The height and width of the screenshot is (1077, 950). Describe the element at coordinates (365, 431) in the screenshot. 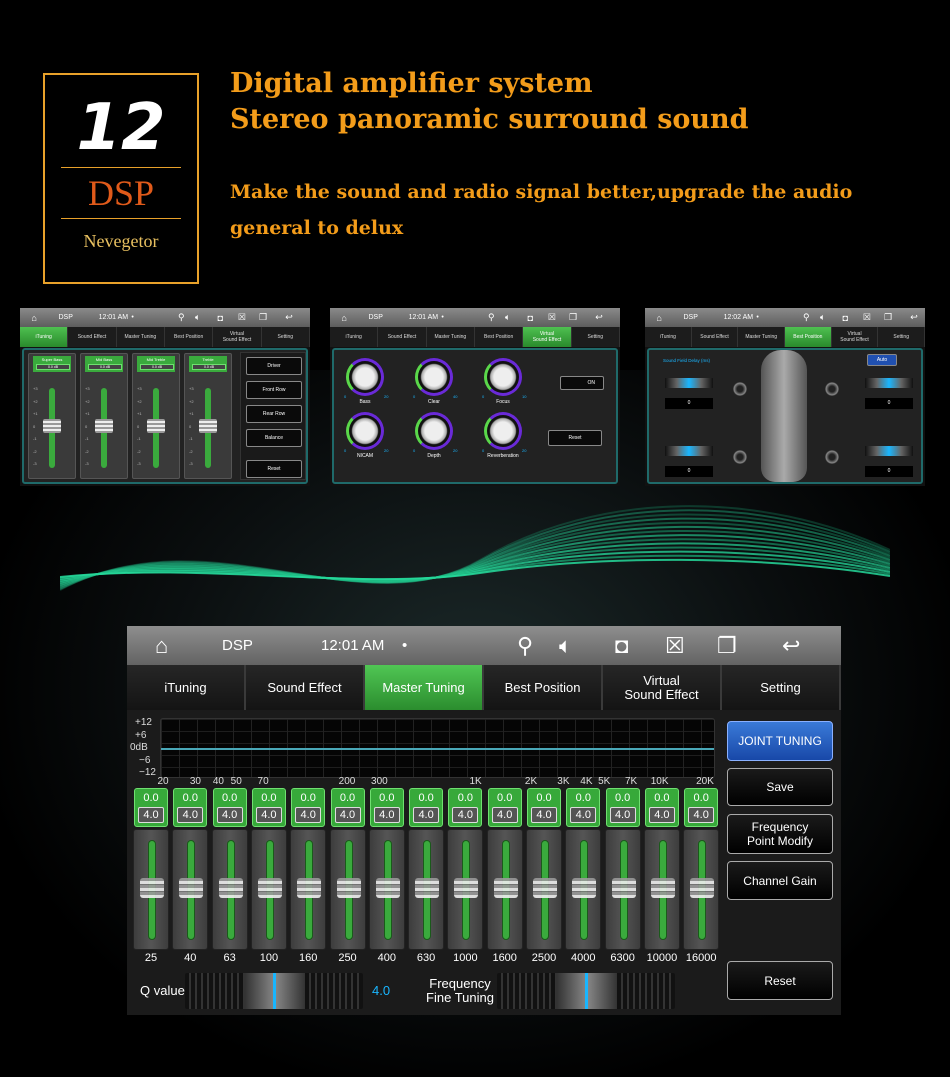

I see `knob-nicam` at that location.